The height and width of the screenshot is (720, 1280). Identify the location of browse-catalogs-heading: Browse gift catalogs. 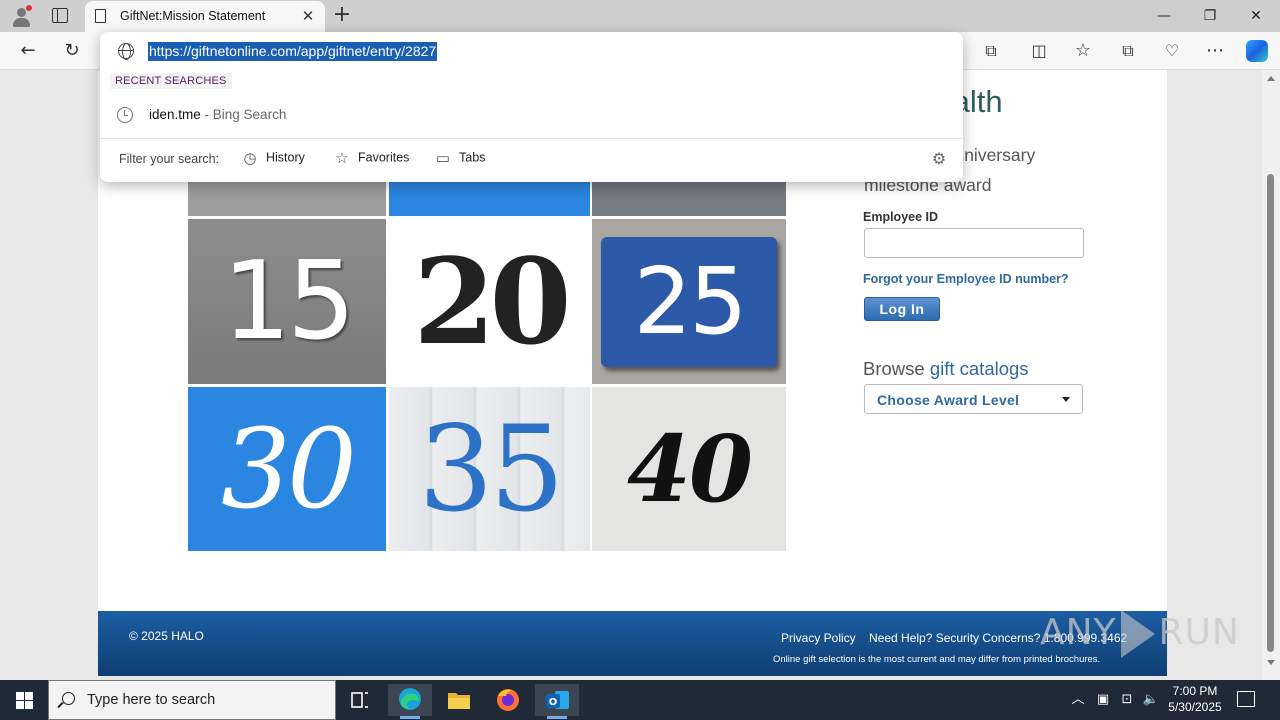
(946, 369).